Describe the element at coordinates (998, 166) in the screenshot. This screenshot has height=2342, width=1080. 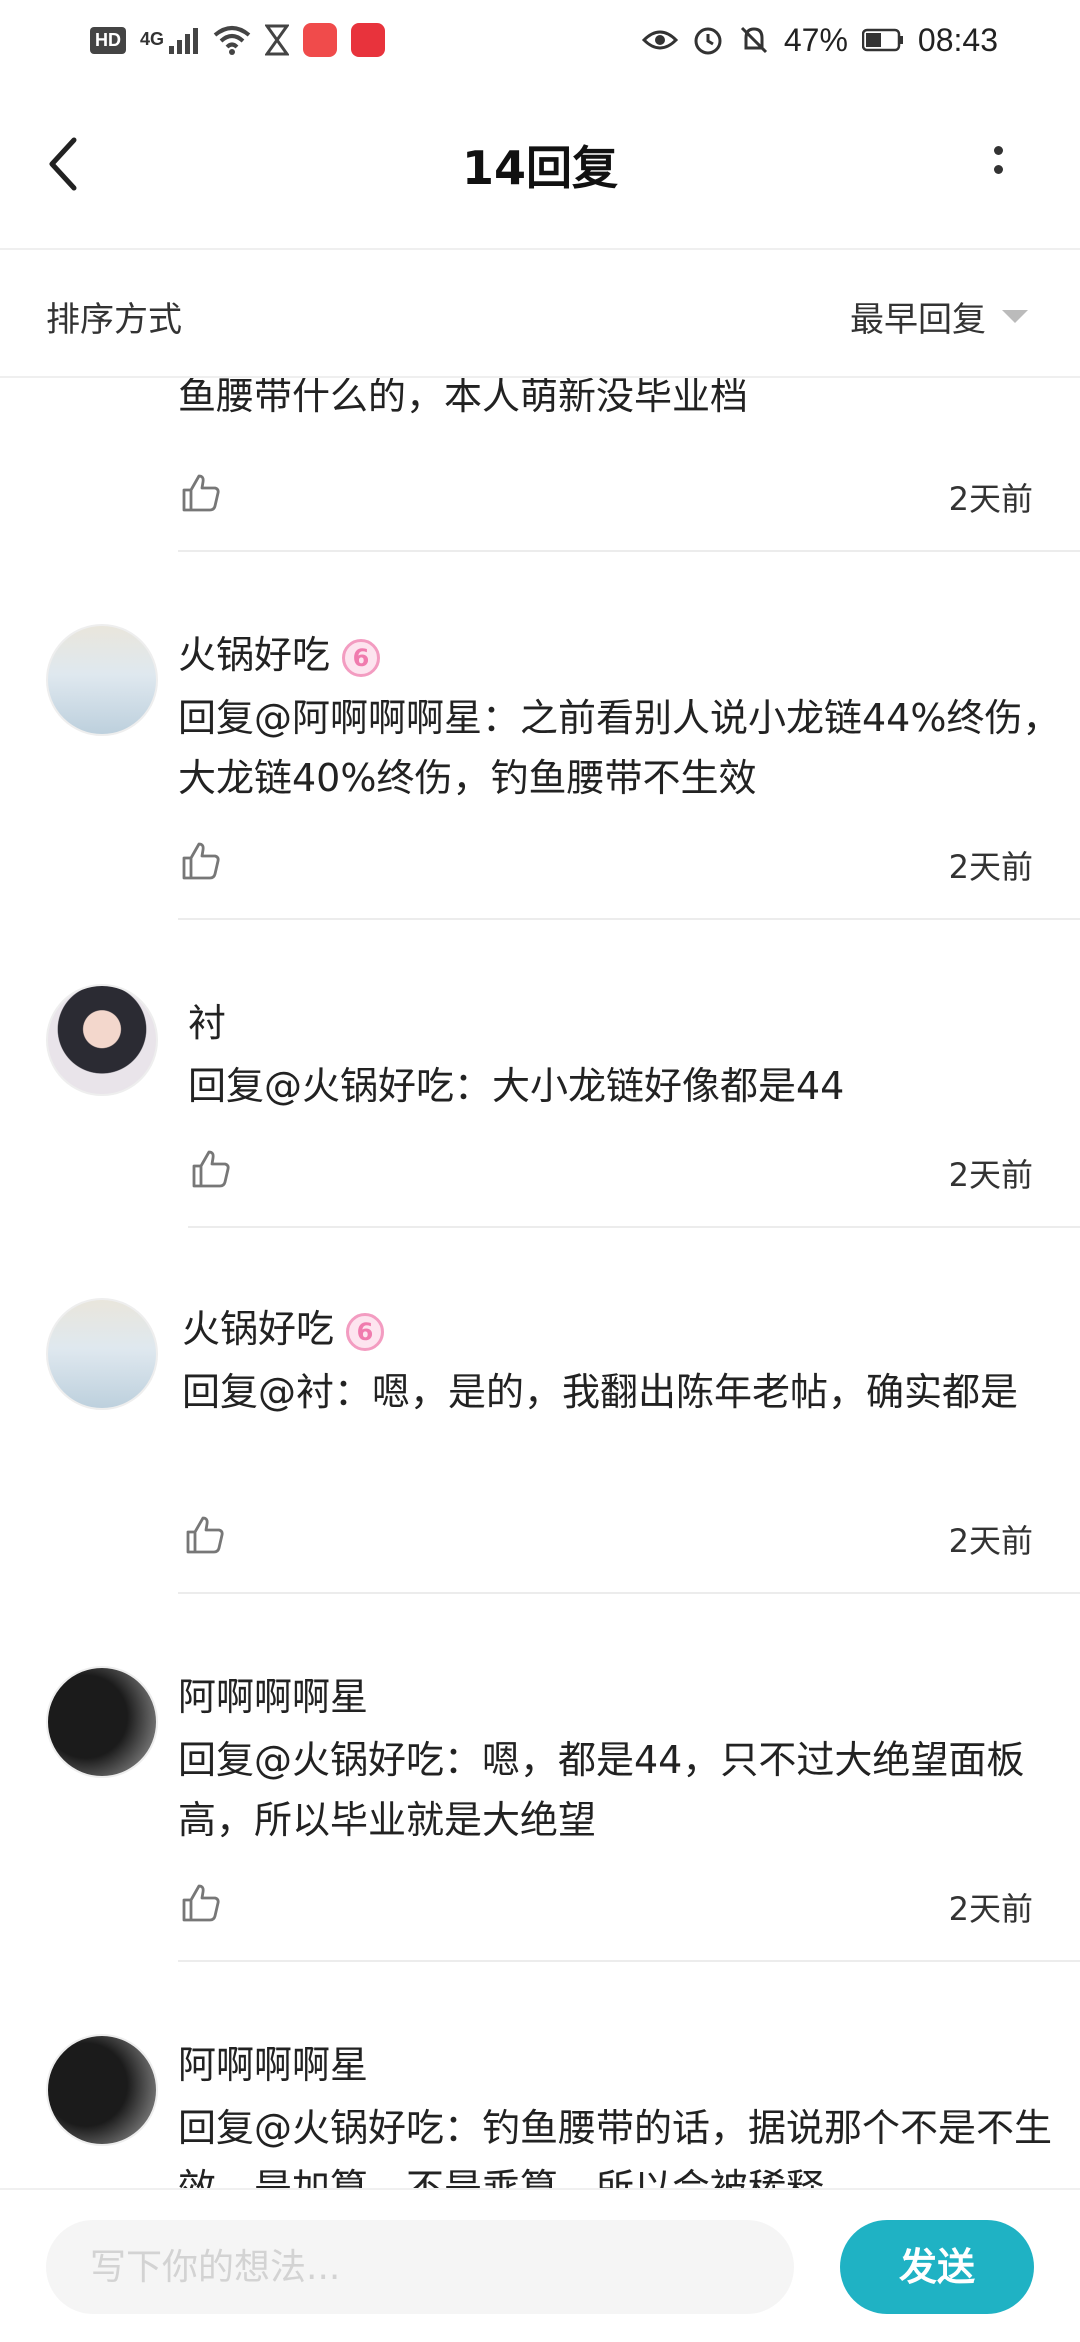
I see `more-options-icon` at that location.